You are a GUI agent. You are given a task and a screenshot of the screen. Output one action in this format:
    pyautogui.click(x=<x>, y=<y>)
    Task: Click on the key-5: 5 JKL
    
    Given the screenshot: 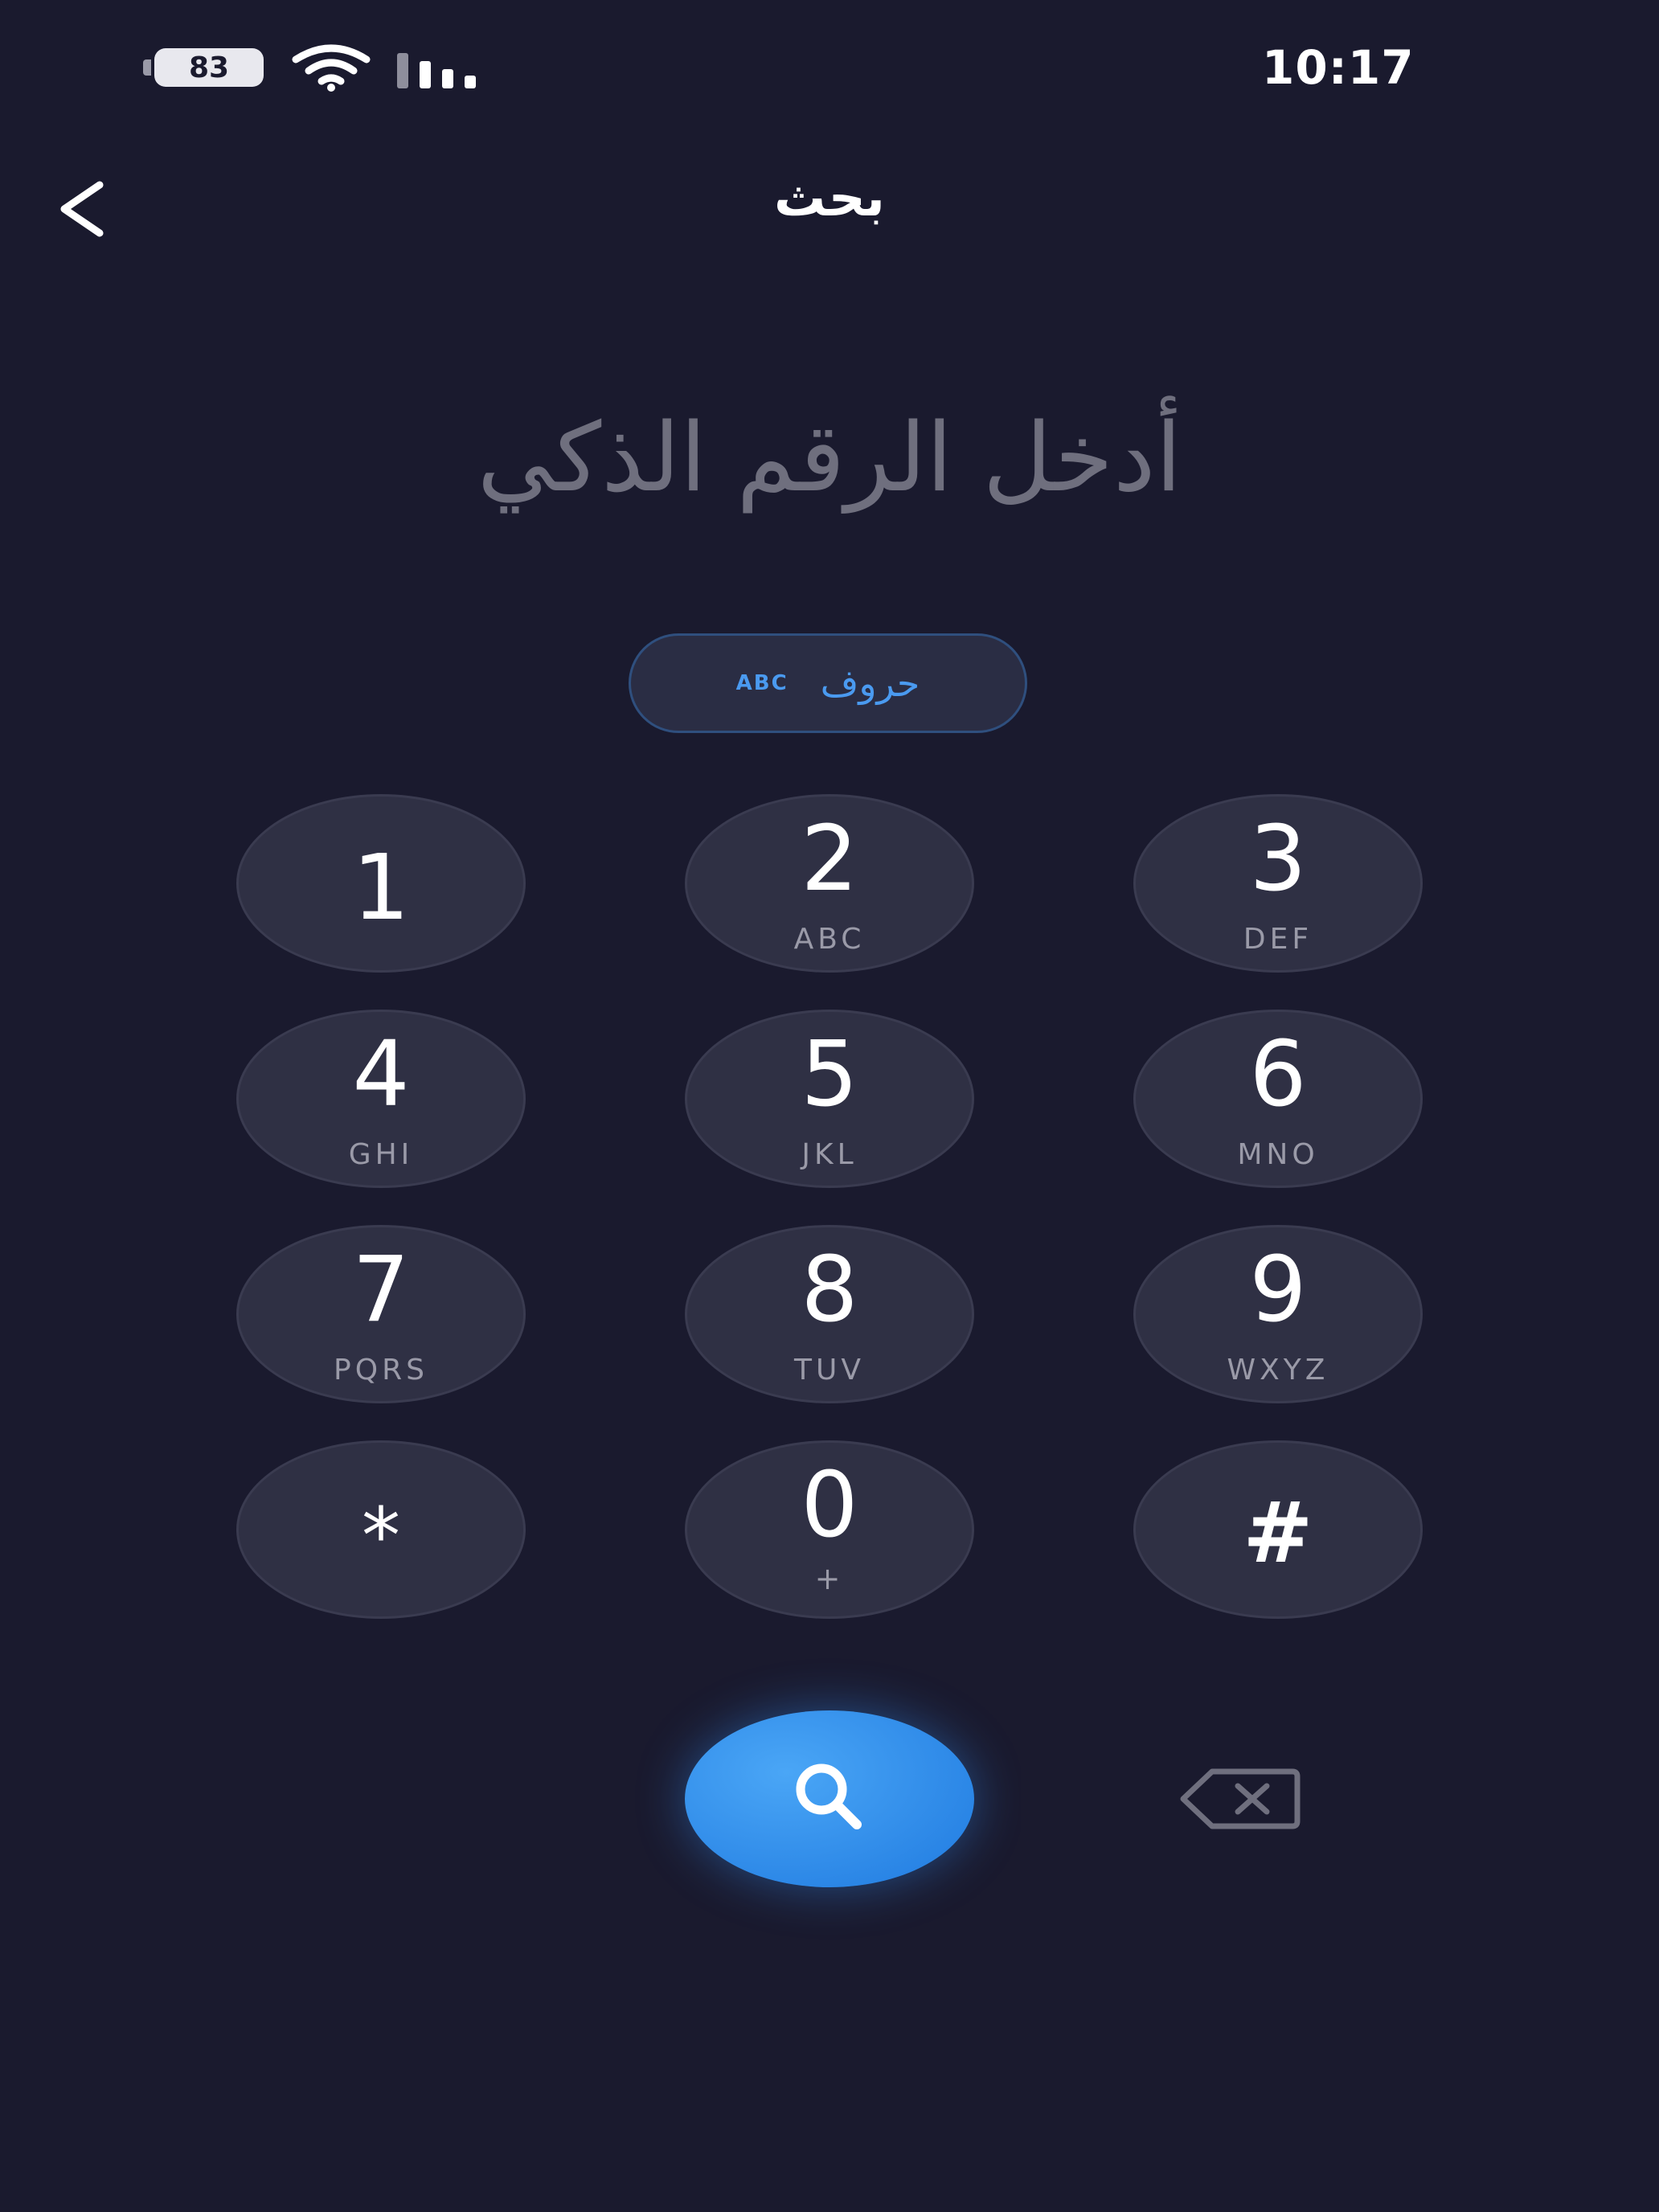 What is the action you would take?
    pyautogui.click(x=829, y=1099)
    